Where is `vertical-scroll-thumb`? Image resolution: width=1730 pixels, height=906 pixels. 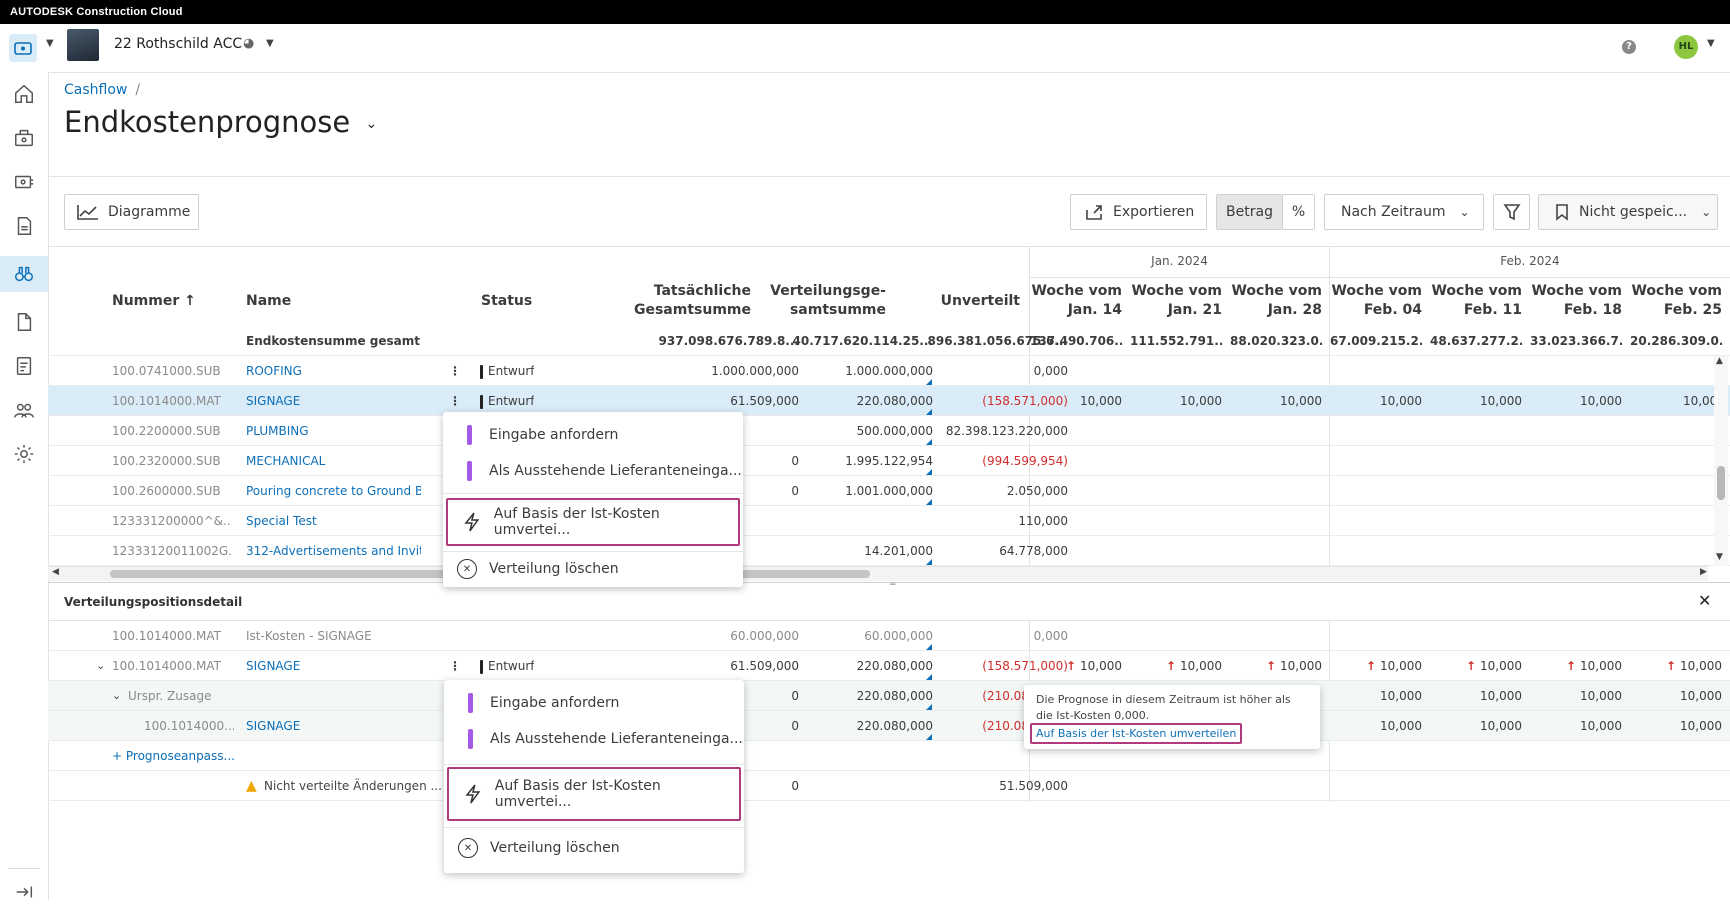 vertical-scroll-thumb is located at coordinates (1721, 483).